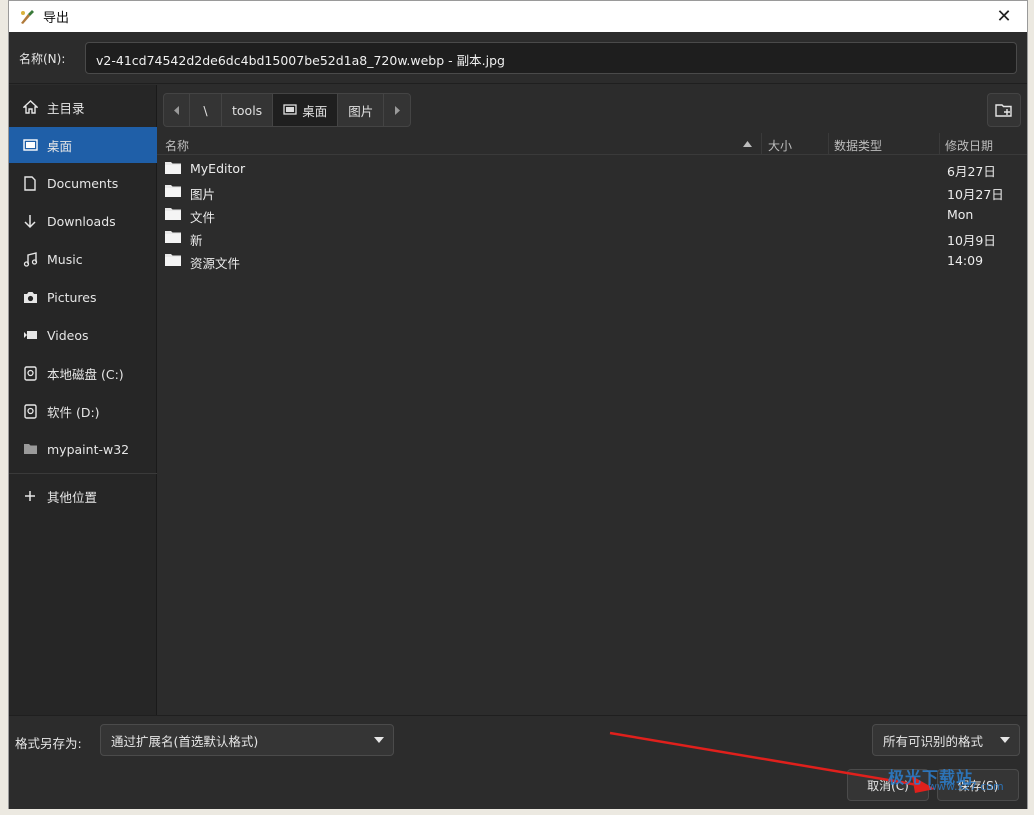 This screenshot has height=815, width=1034. Describe the element at coordinates (747, 144) in the screenshot. I see `sort-ascending-icon` at that location.